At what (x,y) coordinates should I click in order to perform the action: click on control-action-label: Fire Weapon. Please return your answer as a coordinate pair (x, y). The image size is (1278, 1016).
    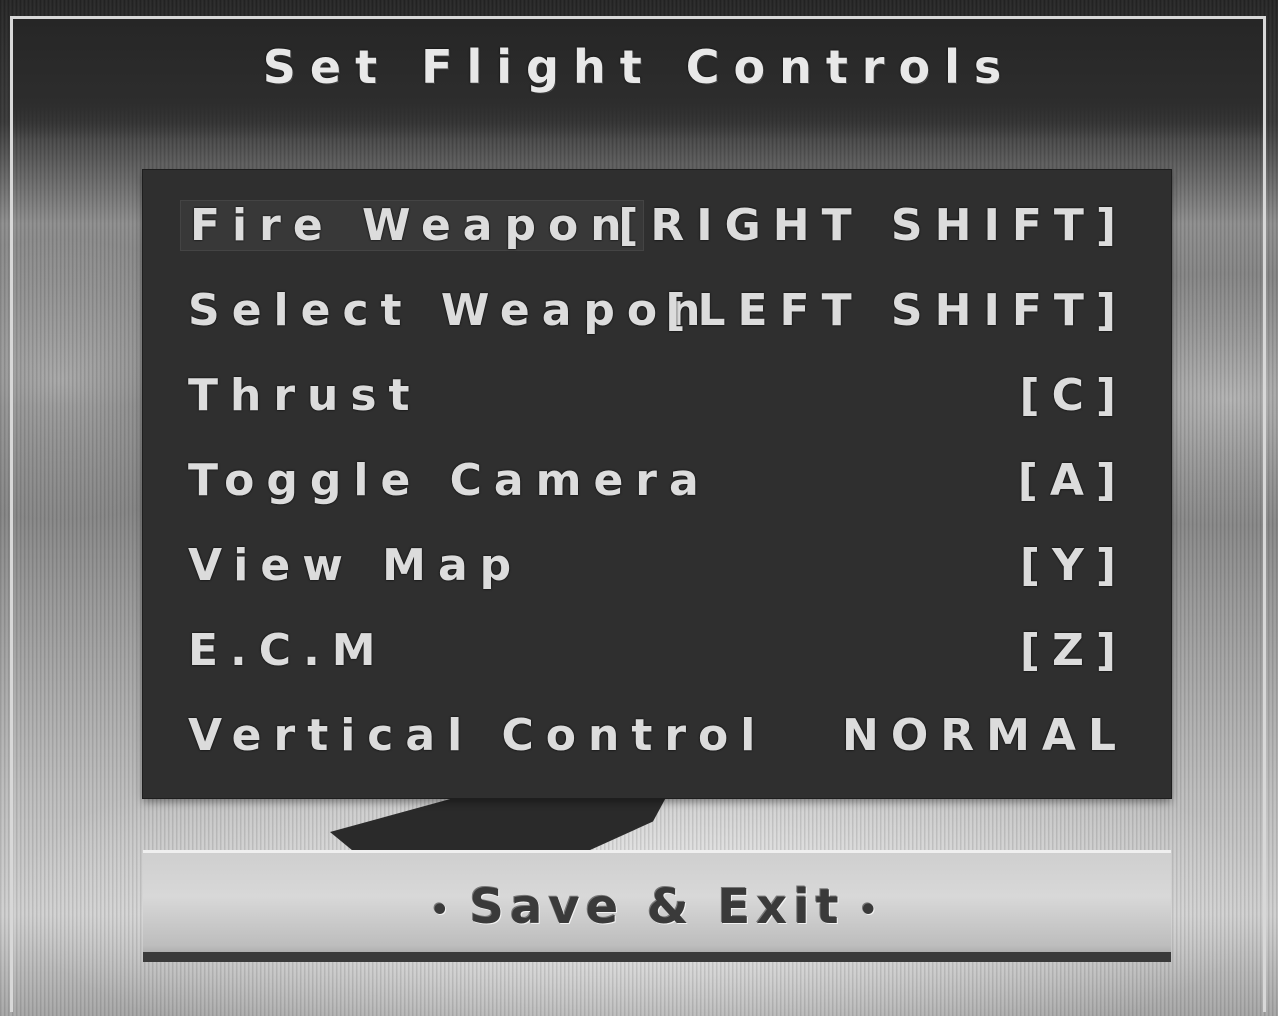
    Looking at the image, I should click on (412, 225).